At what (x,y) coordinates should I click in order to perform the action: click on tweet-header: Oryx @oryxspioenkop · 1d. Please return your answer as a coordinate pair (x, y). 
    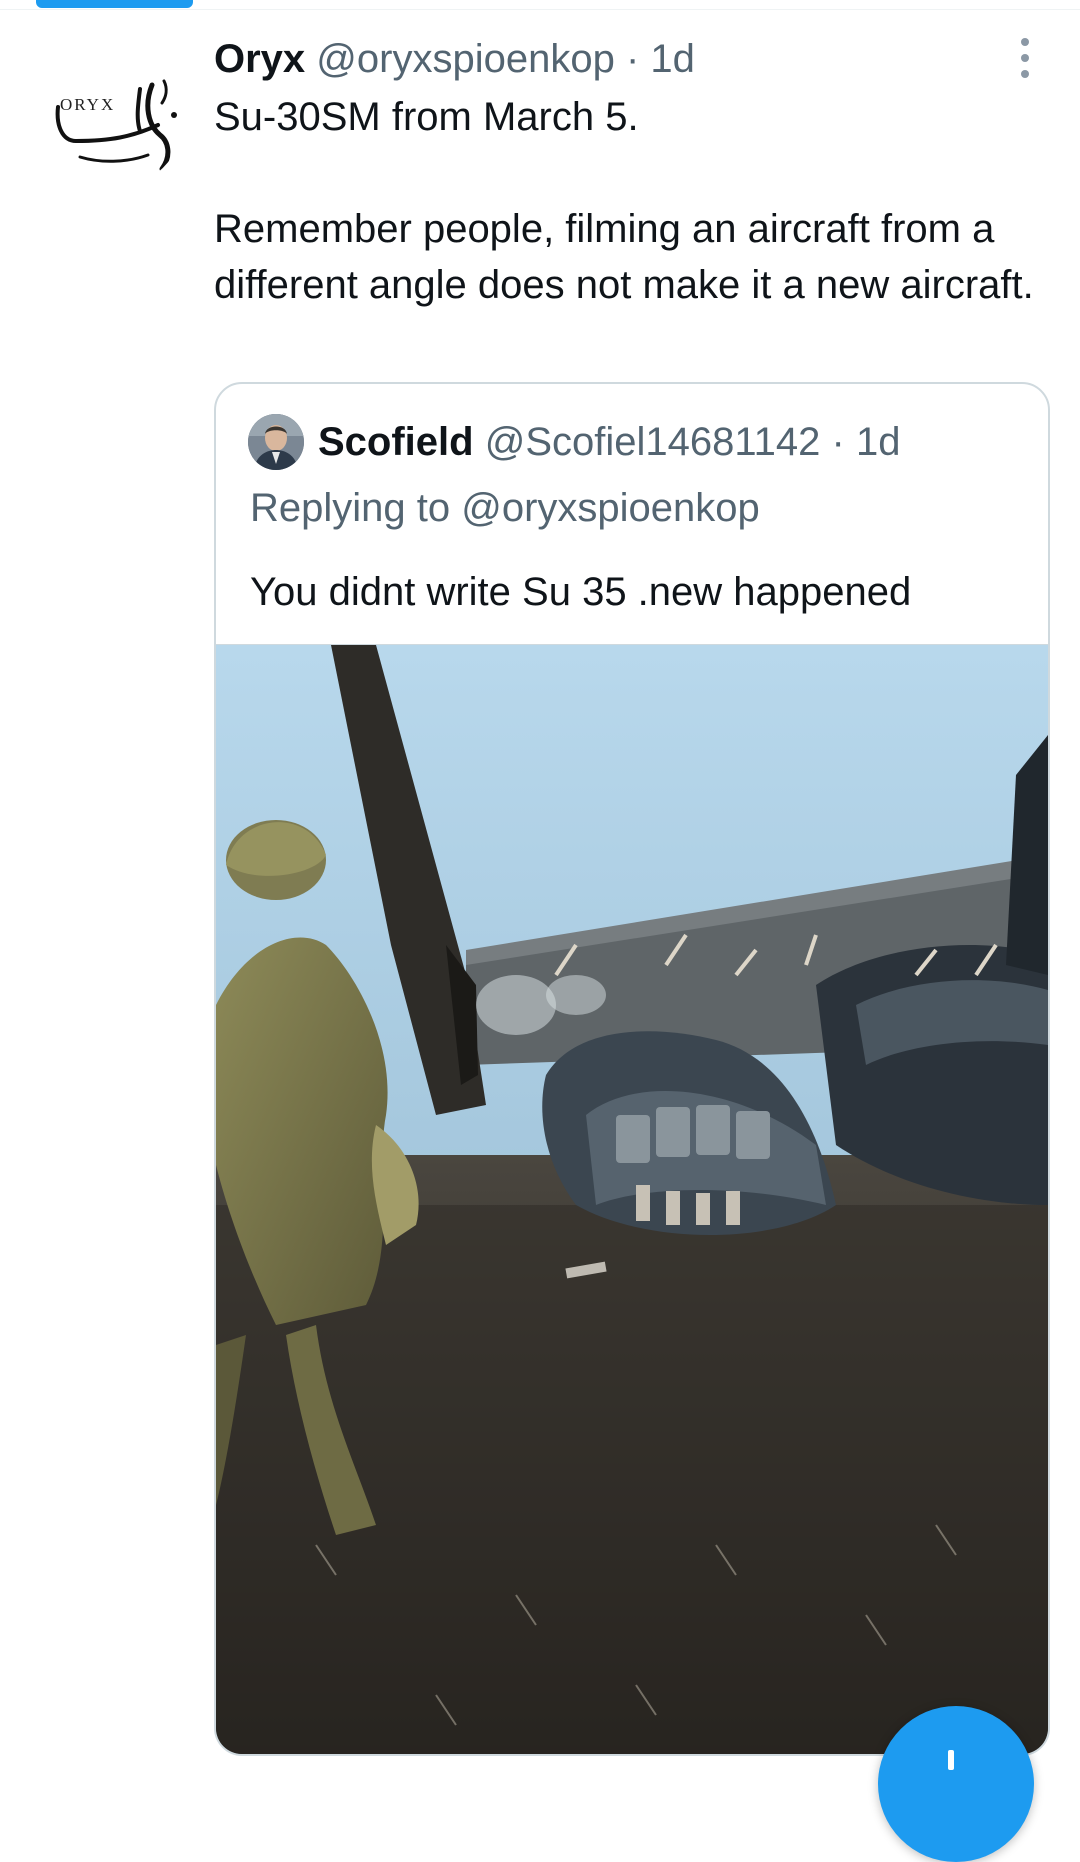
    Looking at the image, I should click on (454, 59).